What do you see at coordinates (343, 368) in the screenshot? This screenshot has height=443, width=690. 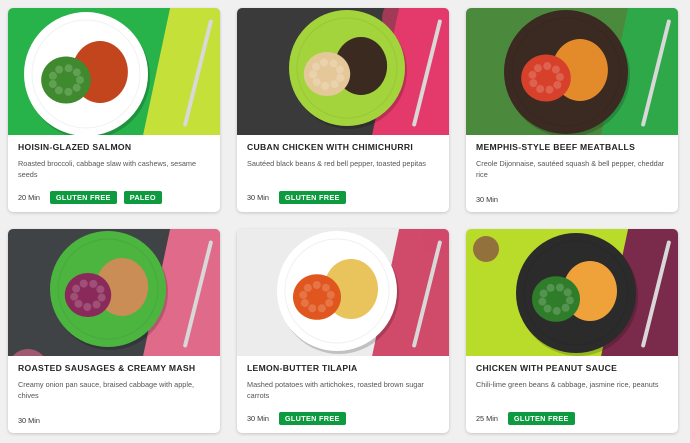 I see `recipe-title: Lemon-Butter Tilapia` at bounding box center [343, 368].